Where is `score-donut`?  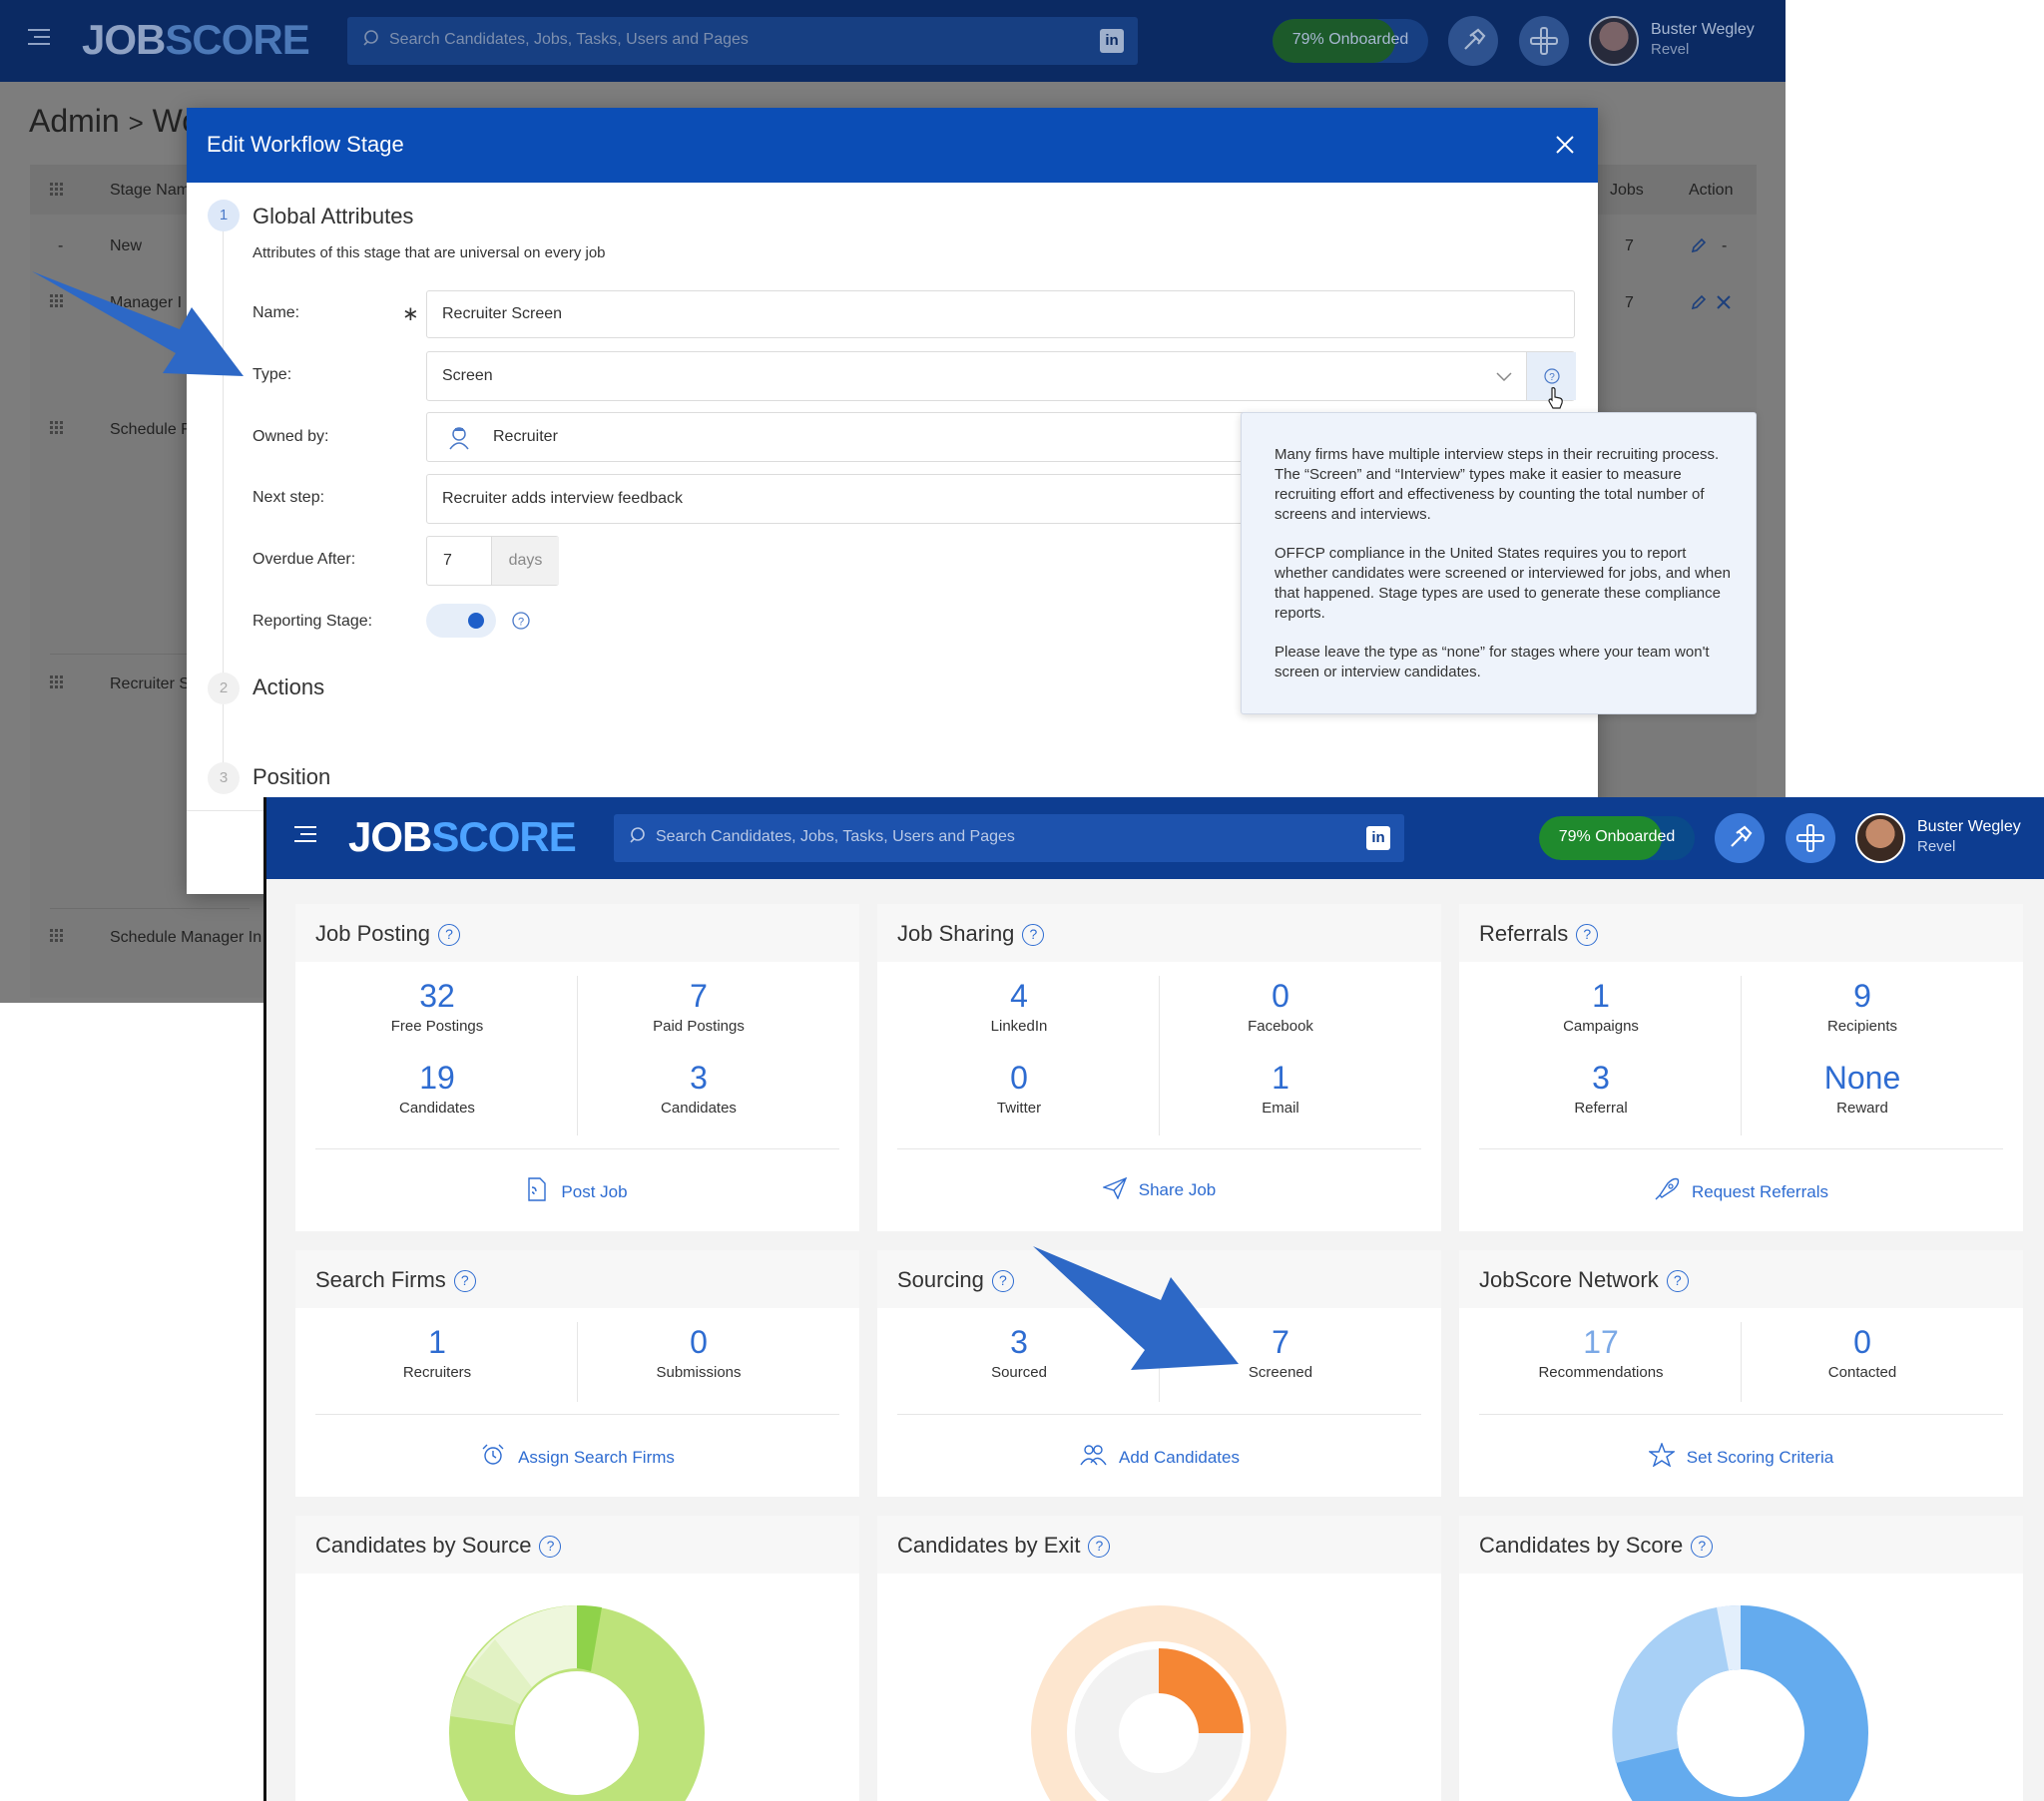 score-donut is located at coordinates (1740, 1702).